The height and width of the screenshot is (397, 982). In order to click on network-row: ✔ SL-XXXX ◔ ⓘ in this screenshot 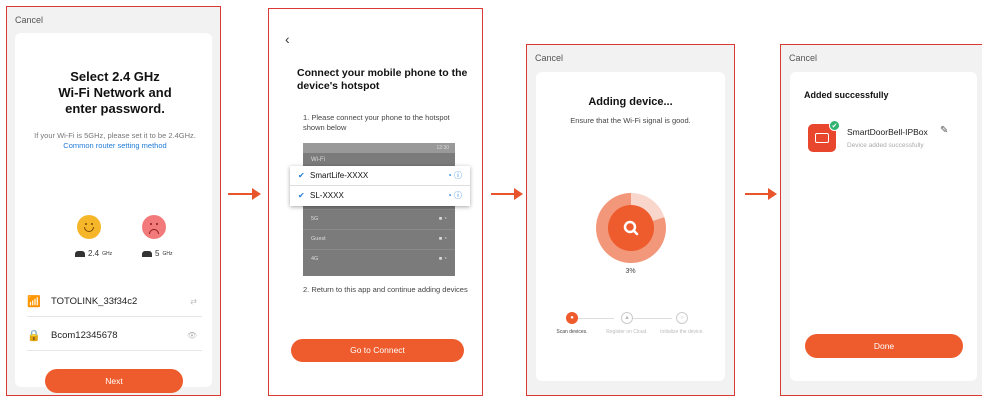, I will do `click(380, 195)`.